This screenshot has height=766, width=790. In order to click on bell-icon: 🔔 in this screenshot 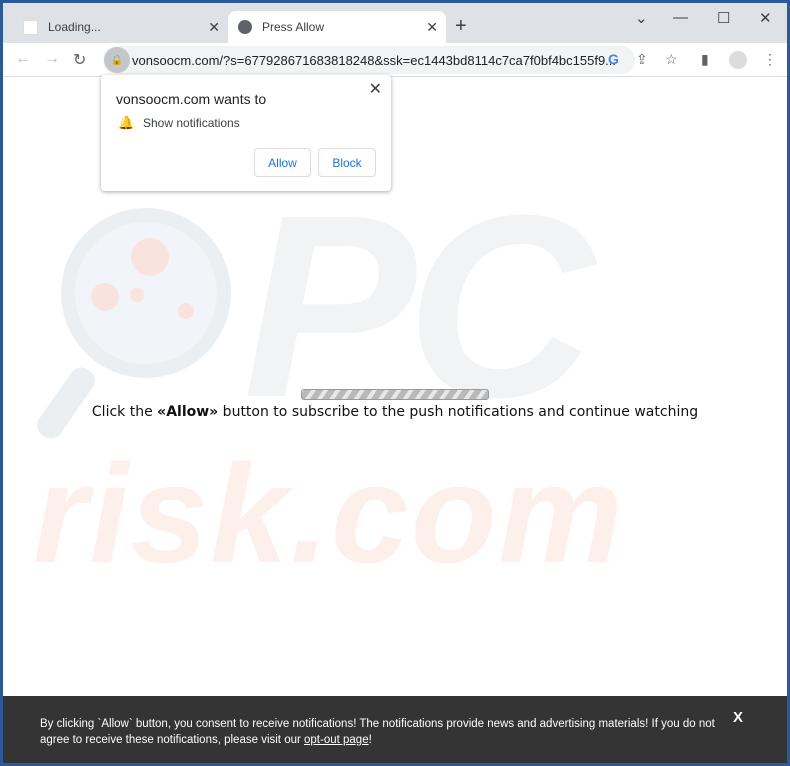, I will do `click(126, 122)`.